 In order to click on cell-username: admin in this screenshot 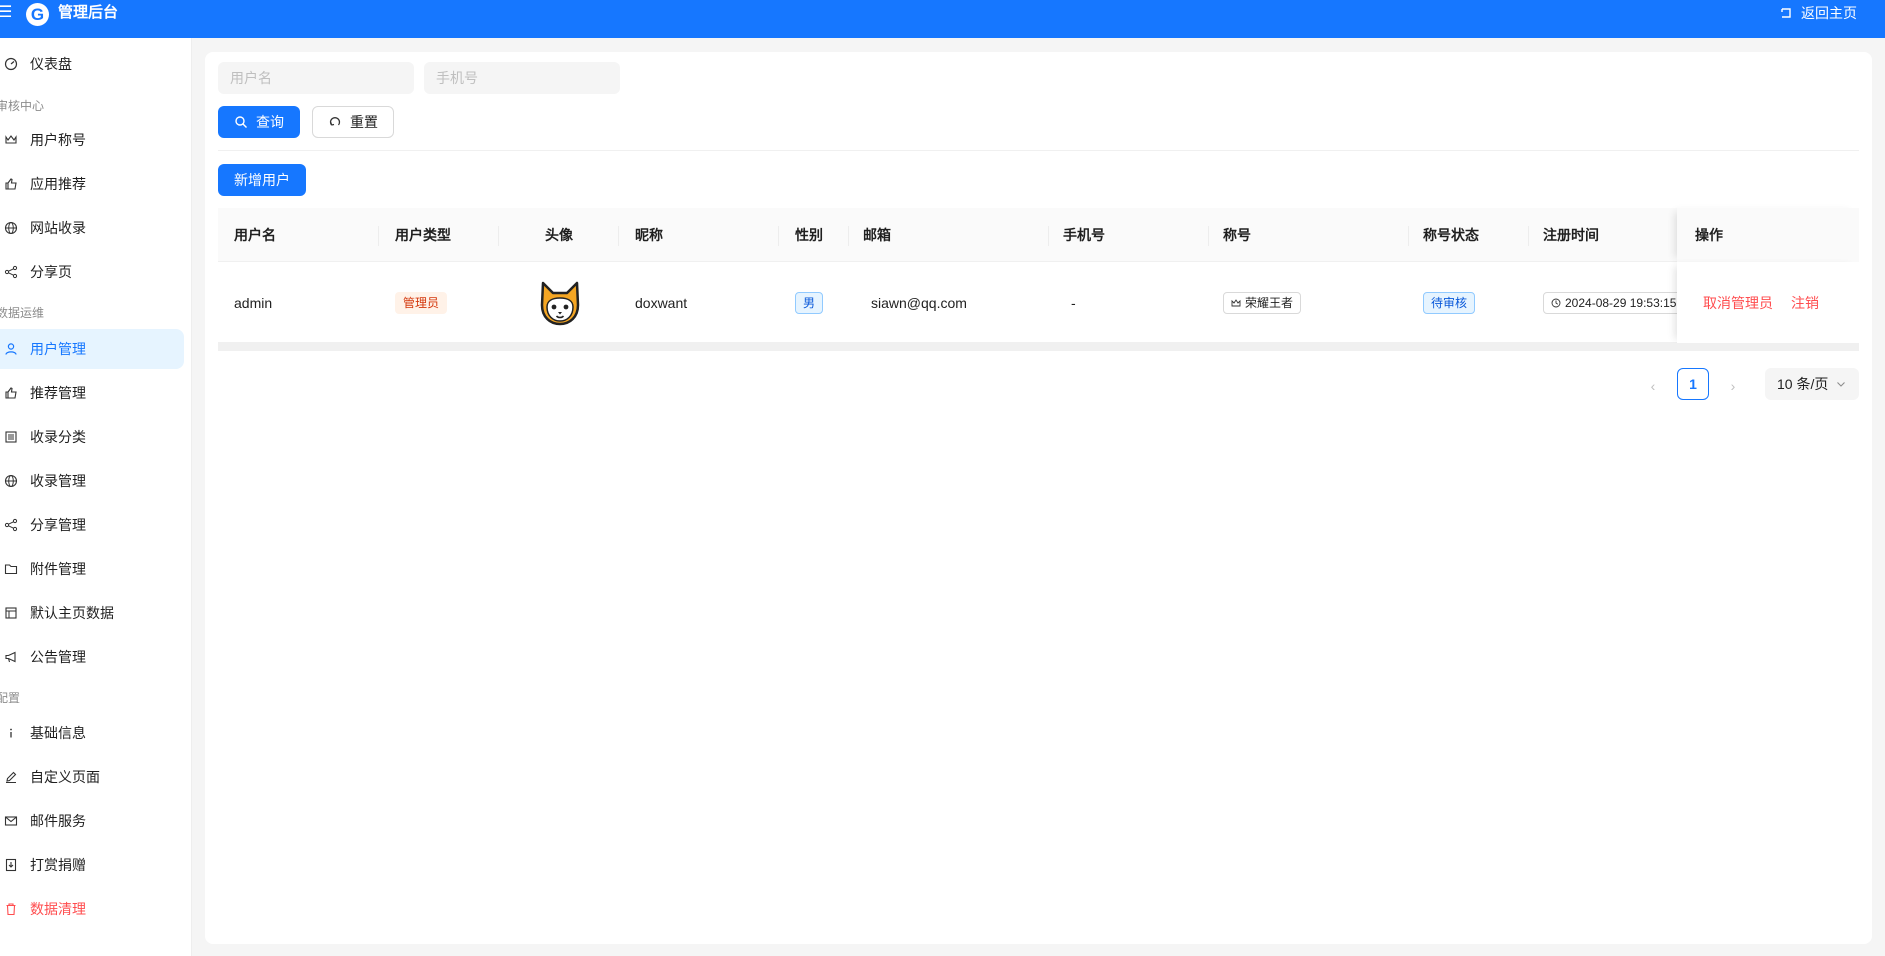, I will do `click(253, 302)`.